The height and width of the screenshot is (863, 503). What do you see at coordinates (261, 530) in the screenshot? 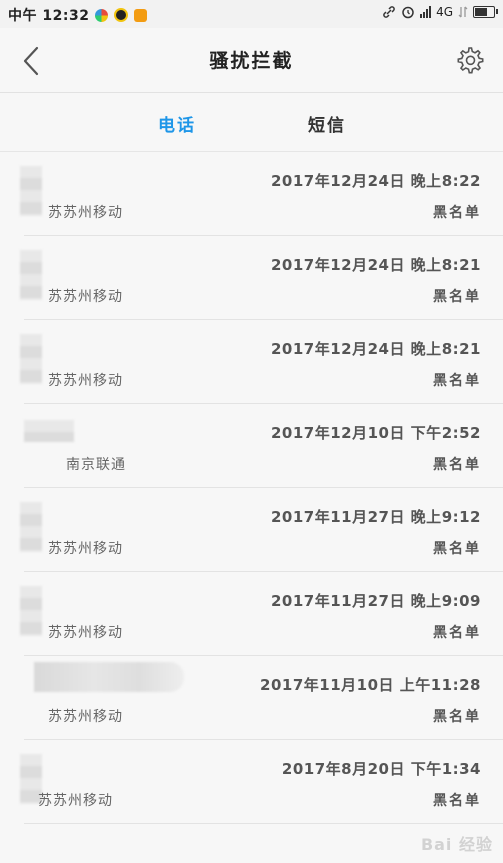
I see `list-item: 2017年11月27日 晚上9:12 苏苏州移动 黑名单` at bounding box center [261, 530].